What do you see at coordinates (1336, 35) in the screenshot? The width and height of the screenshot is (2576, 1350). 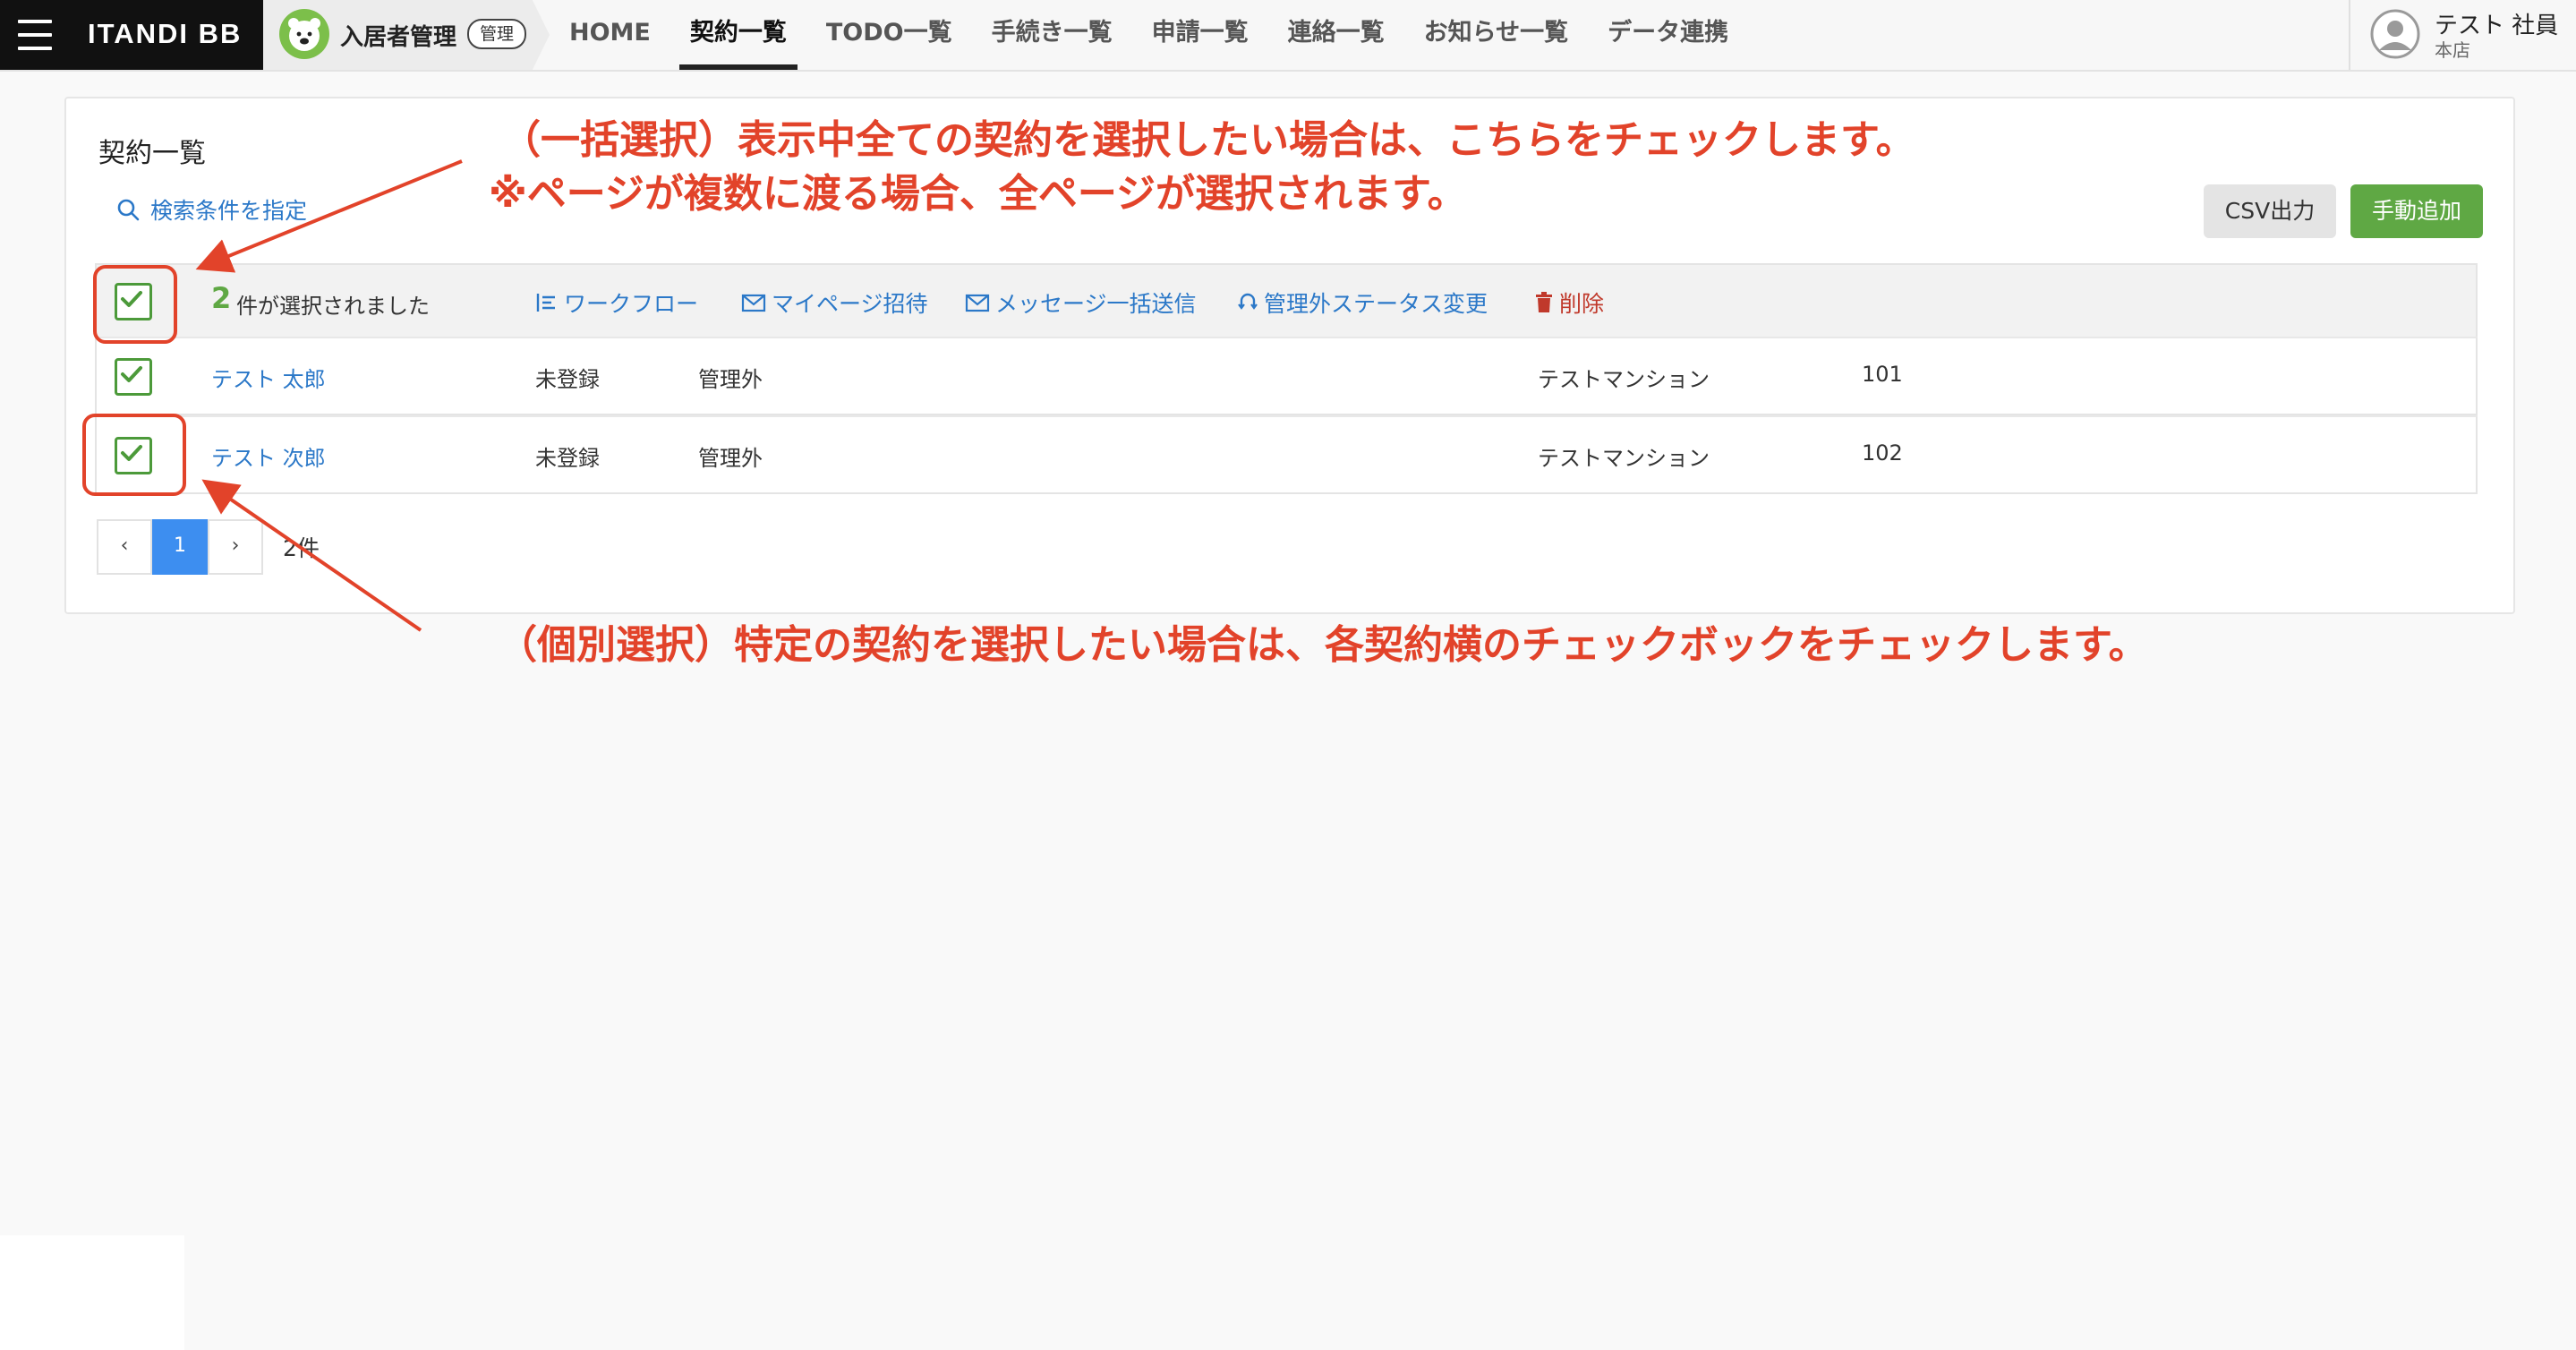 I see `nav-contacts: 連絡一覧` at bounding box center [1336, 35].